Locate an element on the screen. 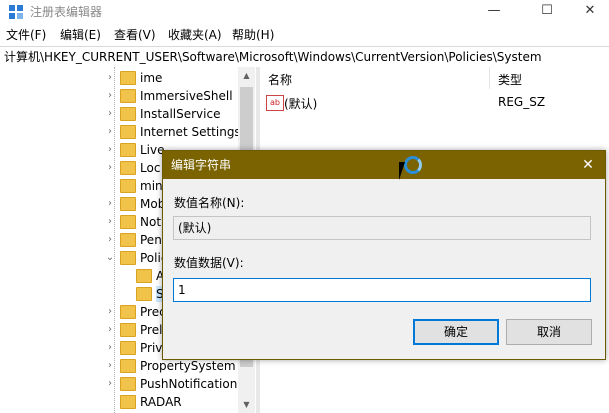 The height and width of the screenshot is (413, 609). tree-item: › ImmersiveShell is located at coordinates (120, 96).